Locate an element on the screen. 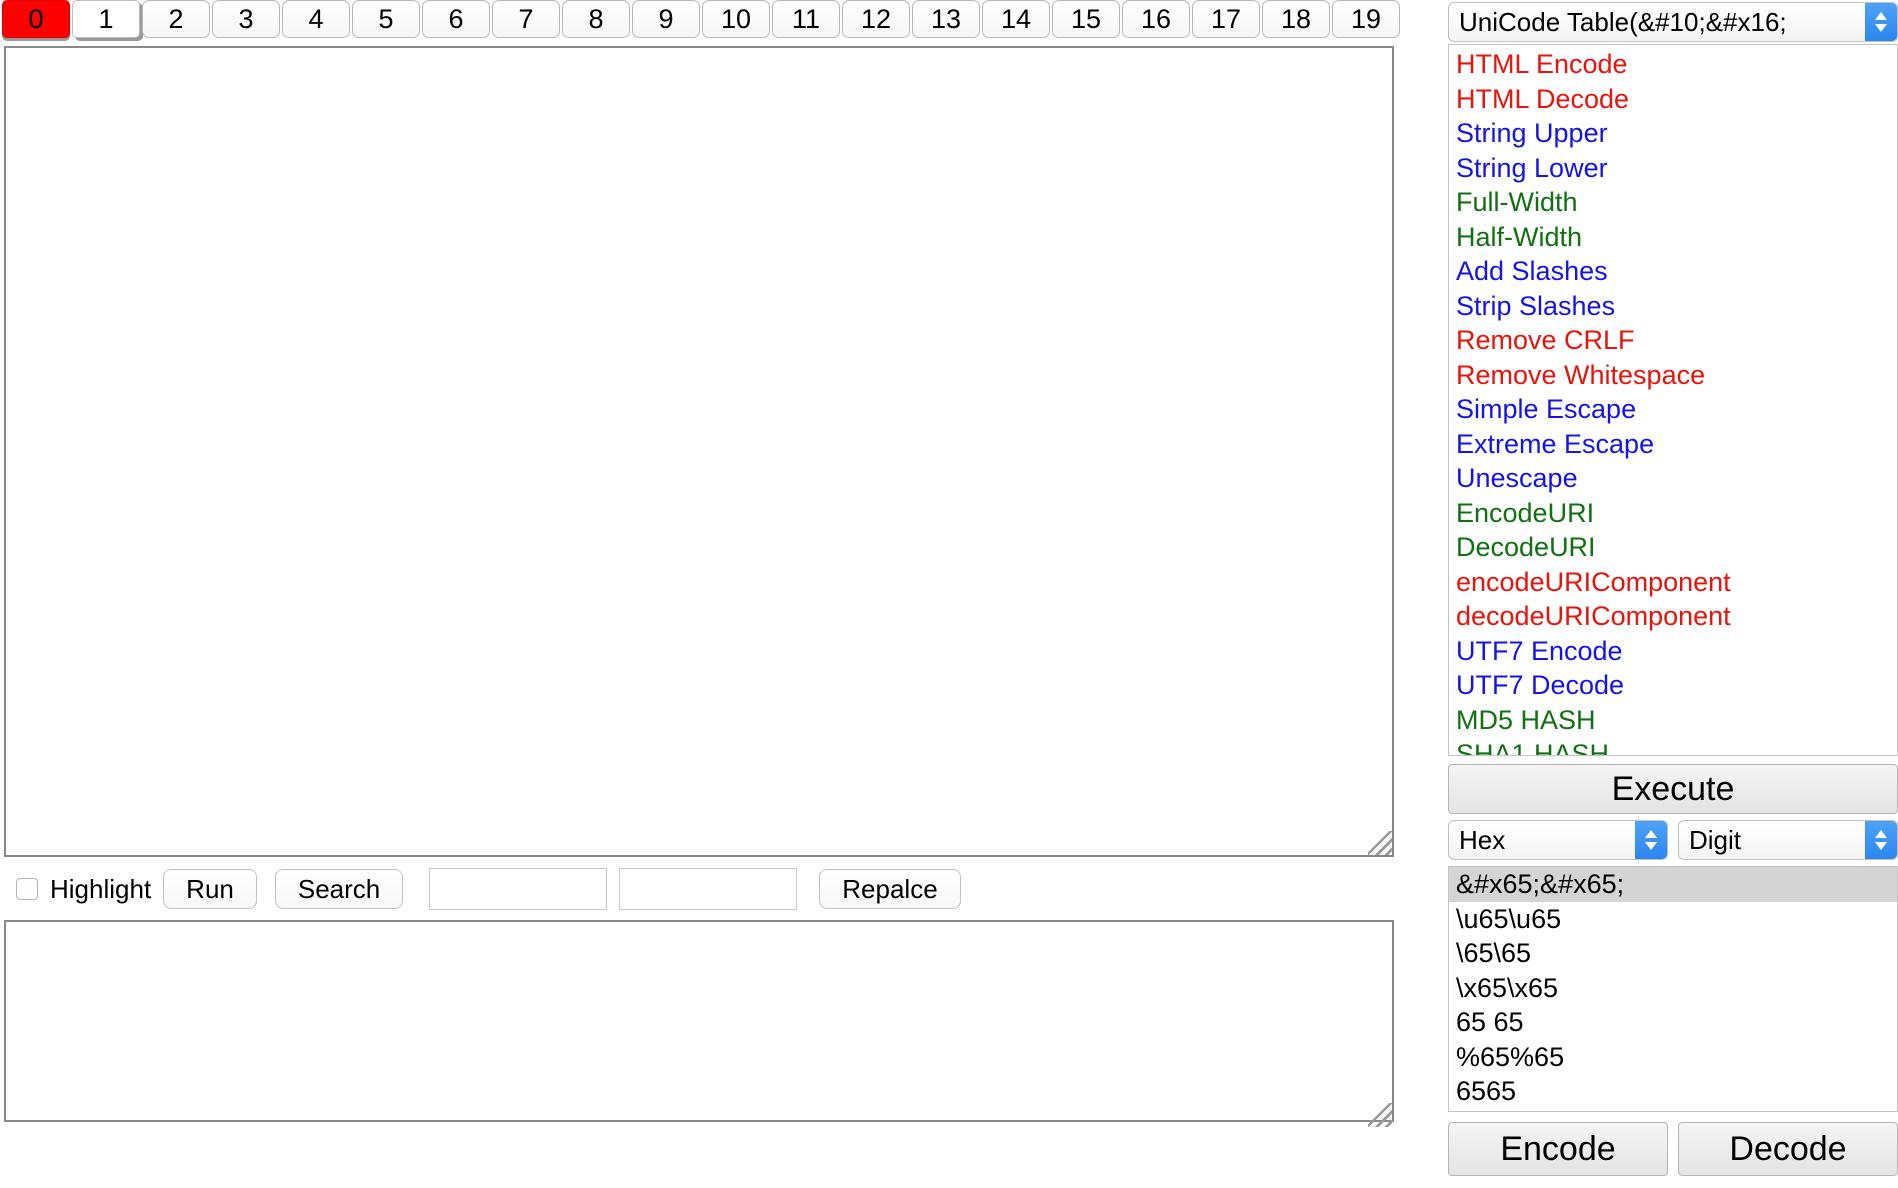 The height and width of the screenshot is (1188, 1898). operation-item: Strip Slashes is located at coordinates (1673, 306).